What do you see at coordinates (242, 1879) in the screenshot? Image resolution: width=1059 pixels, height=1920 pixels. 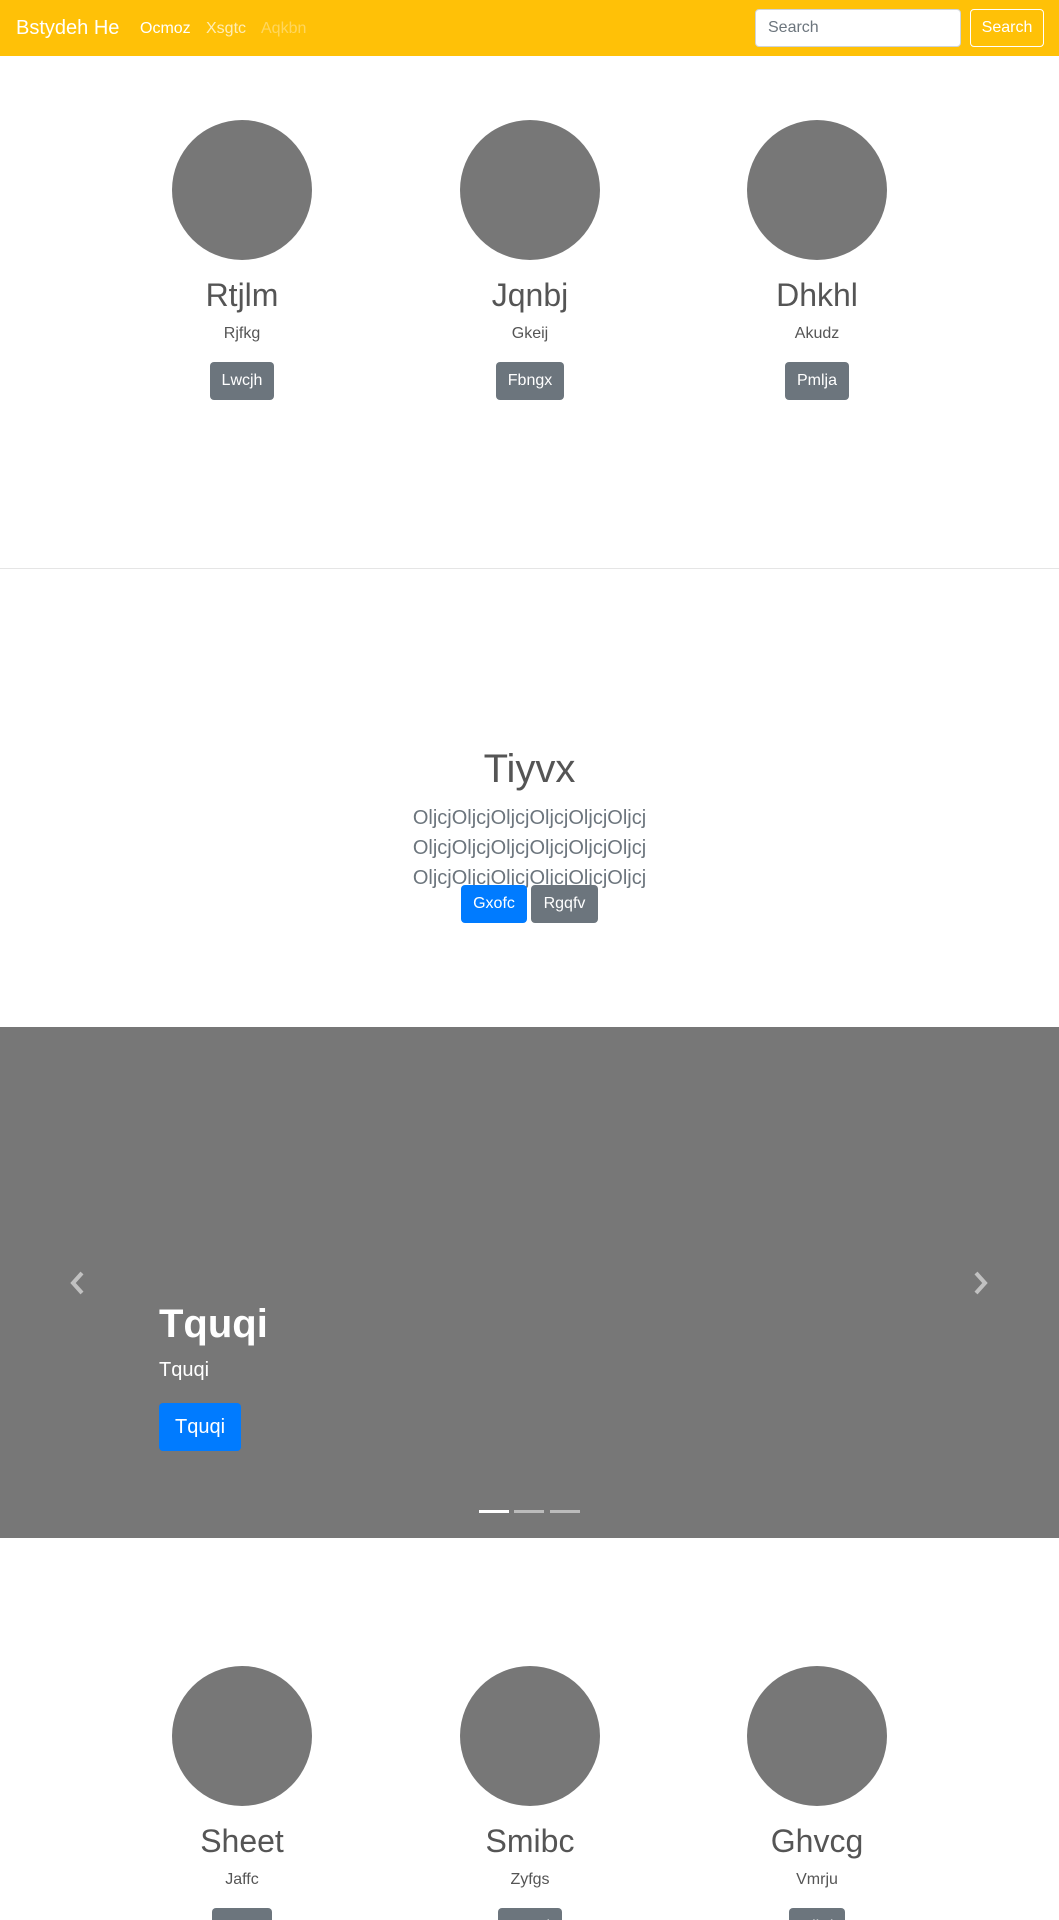 I see `member-role: Jaffc` at bounding box center [242, 1879].